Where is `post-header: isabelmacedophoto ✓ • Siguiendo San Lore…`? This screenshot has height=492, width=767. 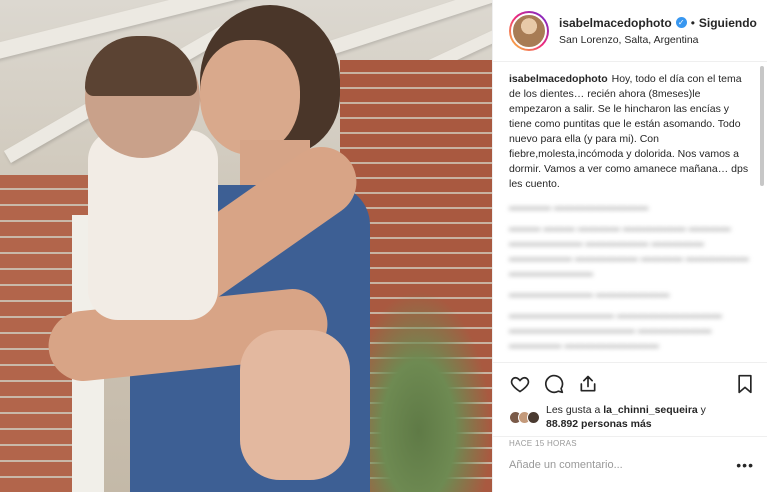 post-header: isabelmacedophoto ✓ • Siguiendo San Lore… is located at coordinates (630, 31).